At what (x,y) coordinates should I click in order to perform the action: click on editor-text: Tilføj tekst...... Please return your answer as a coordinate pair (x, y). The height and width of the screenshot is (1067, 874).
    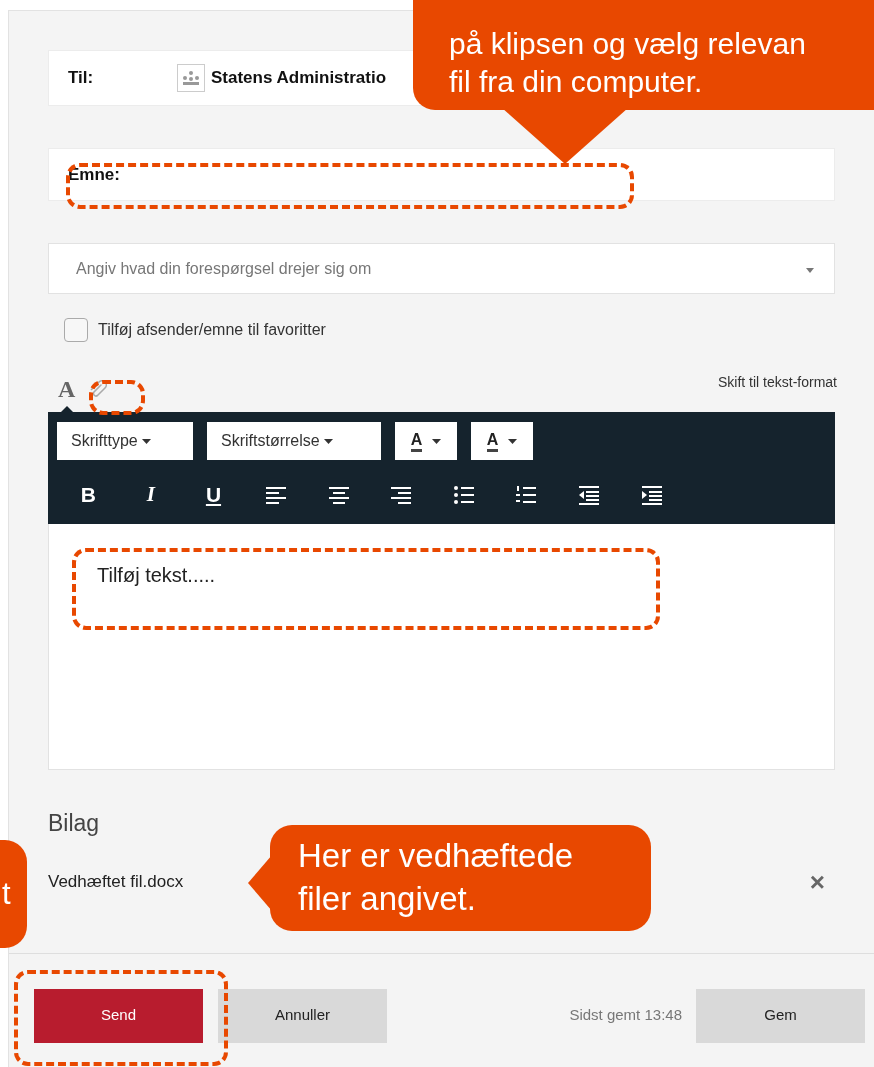
    Looking at the image, I should click on (156, 575).